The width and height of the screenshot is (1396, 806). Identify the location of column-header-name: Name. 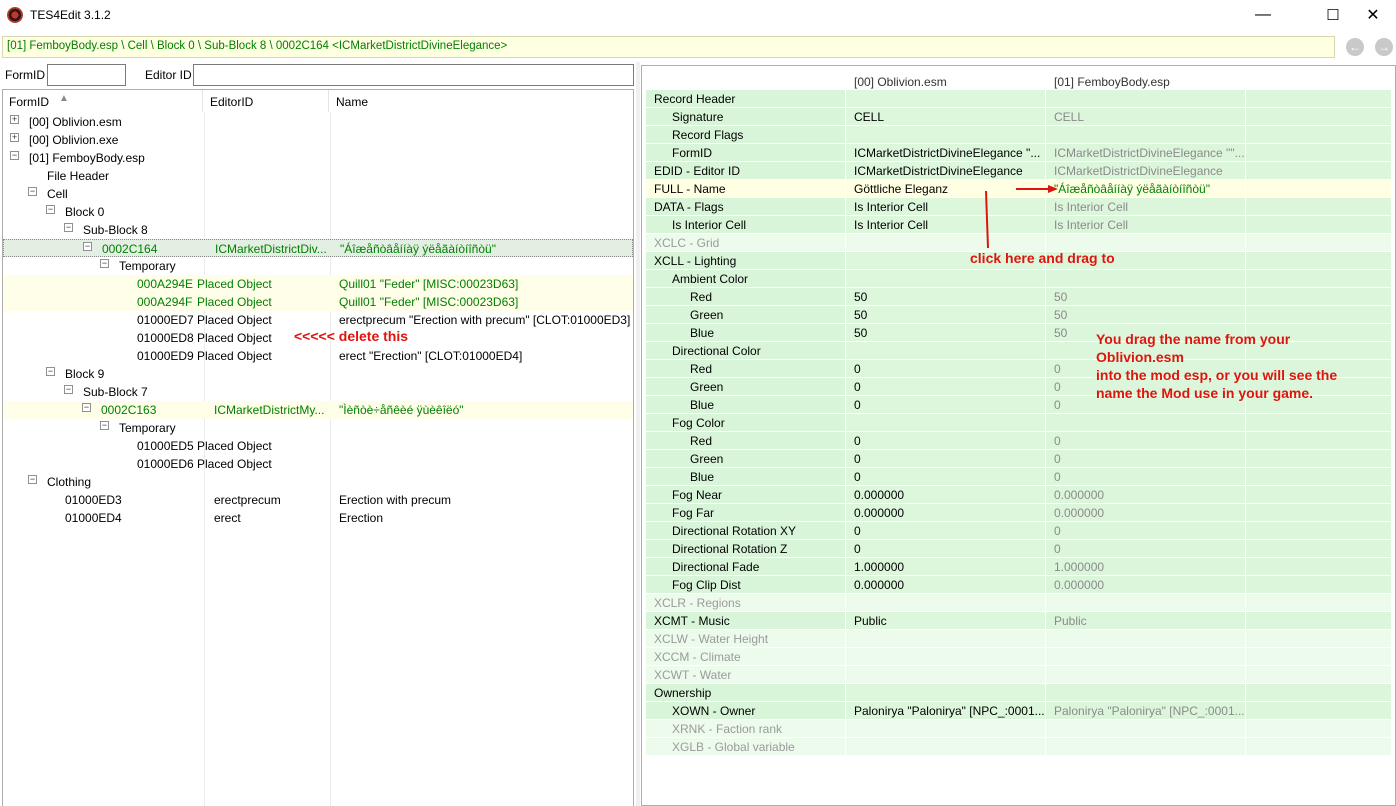
(481, 101).